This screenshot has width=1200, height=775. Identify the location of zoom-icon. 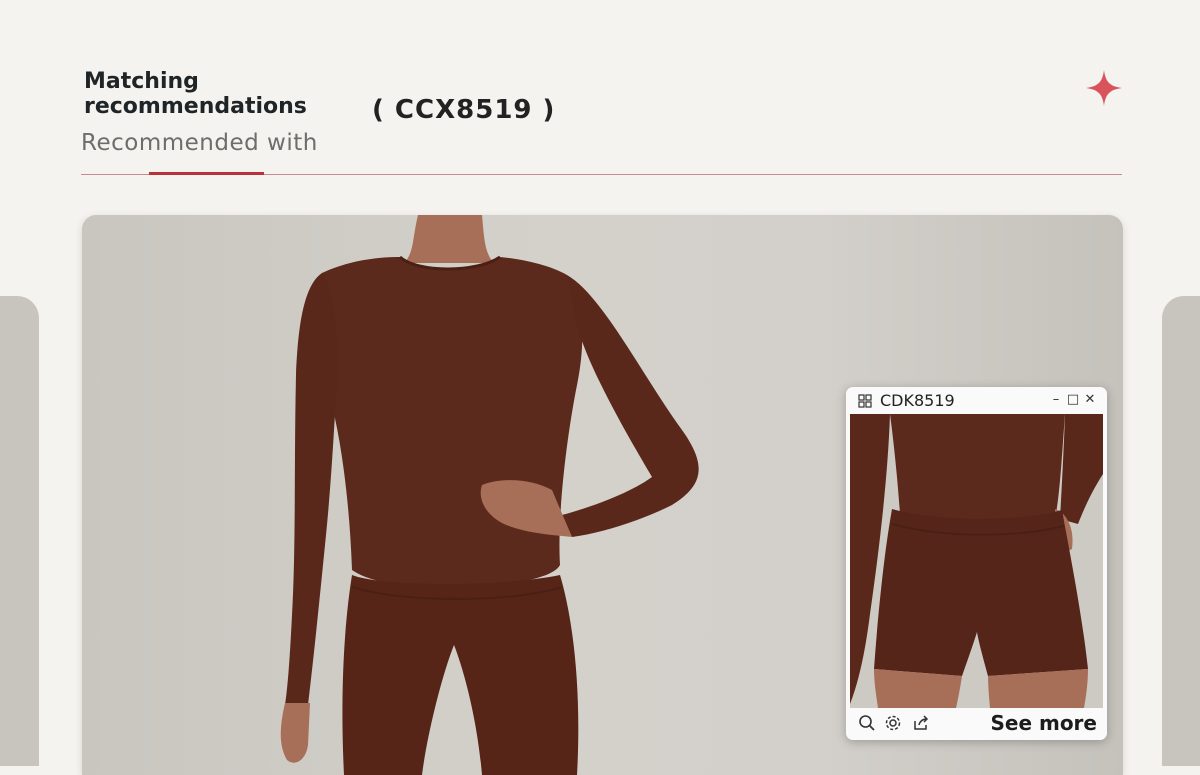
(867, 723).